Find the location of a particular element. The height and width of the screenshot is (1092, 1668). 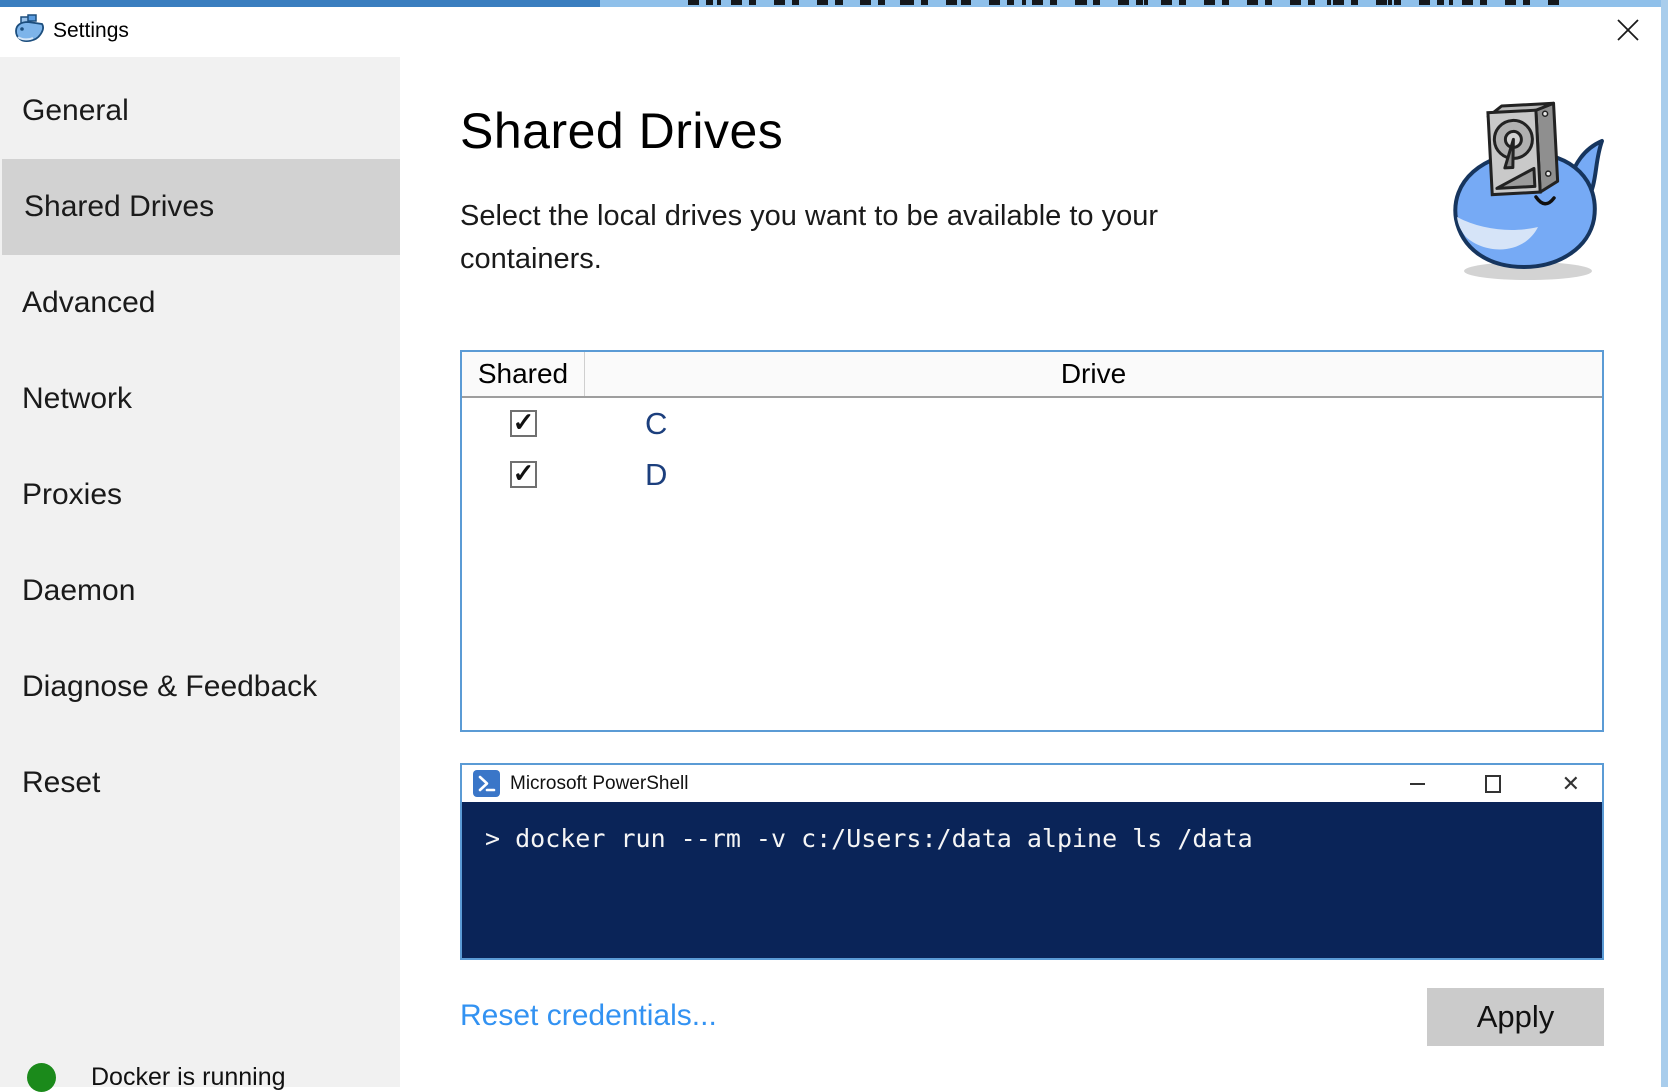

table-header: Shared Drive is located at coordinates (1032, 375).